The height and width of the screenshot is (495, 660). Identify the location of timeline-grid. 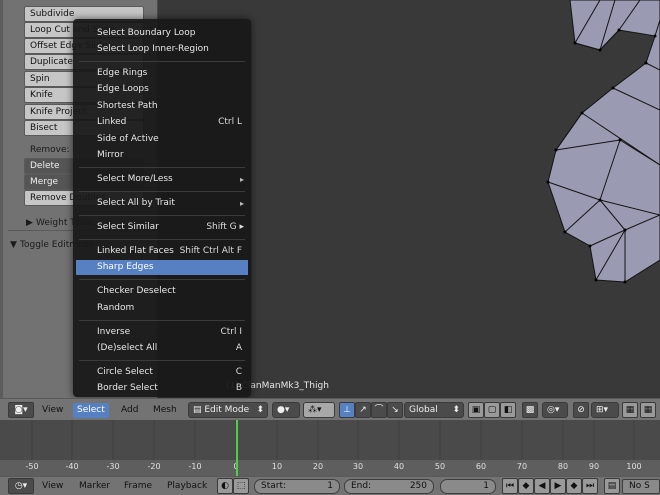
(333, 440).